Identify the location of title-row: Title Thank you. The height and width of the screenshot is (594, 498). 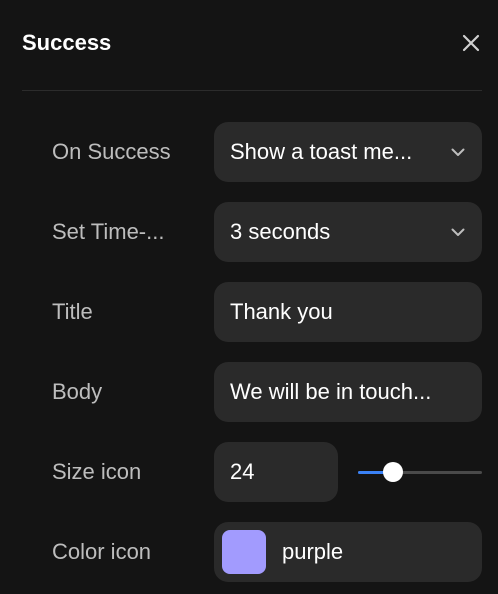
(267, 312).